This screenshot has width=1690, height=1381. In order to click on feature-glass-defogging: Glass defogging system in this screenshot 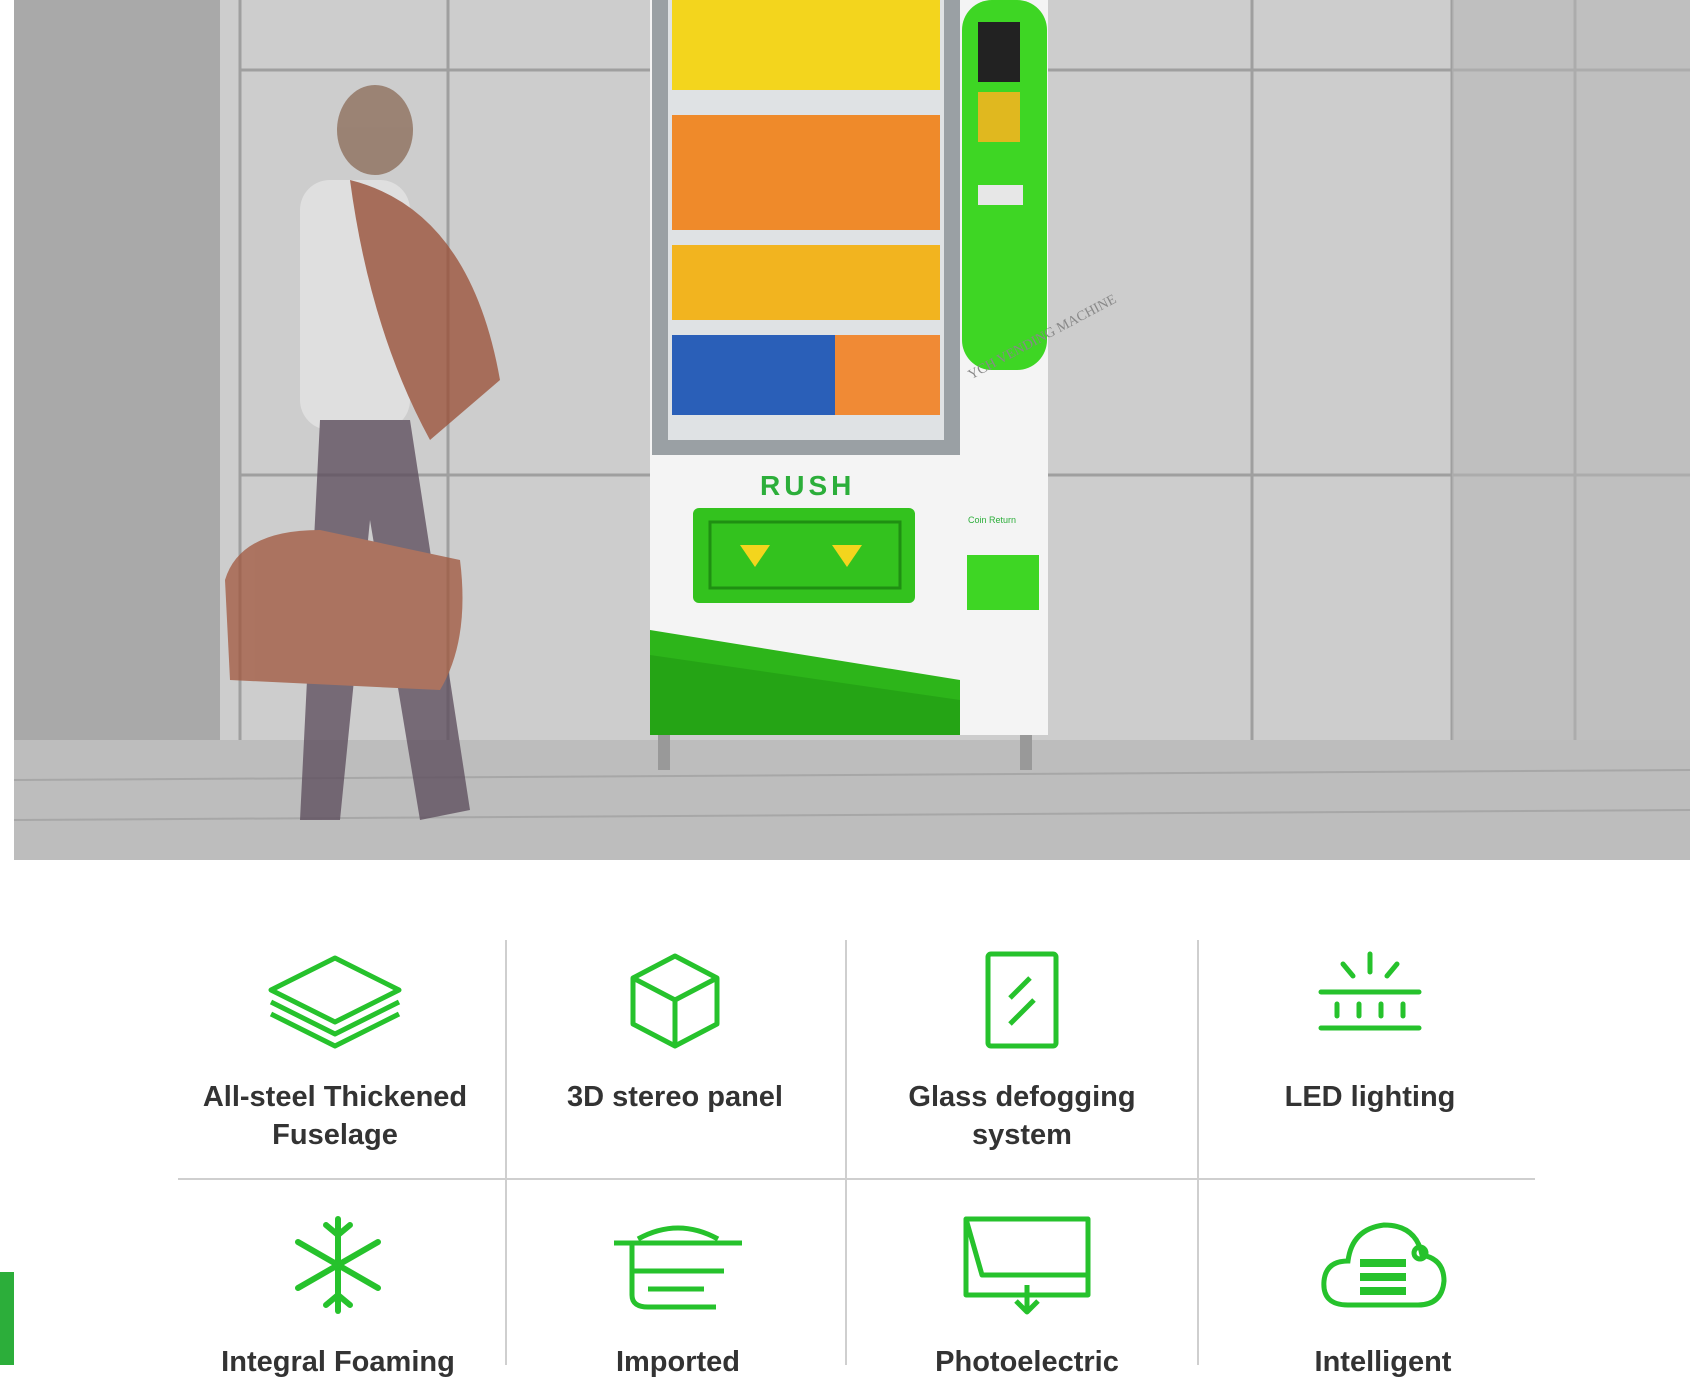, I will do `click(1022, 1052)`.